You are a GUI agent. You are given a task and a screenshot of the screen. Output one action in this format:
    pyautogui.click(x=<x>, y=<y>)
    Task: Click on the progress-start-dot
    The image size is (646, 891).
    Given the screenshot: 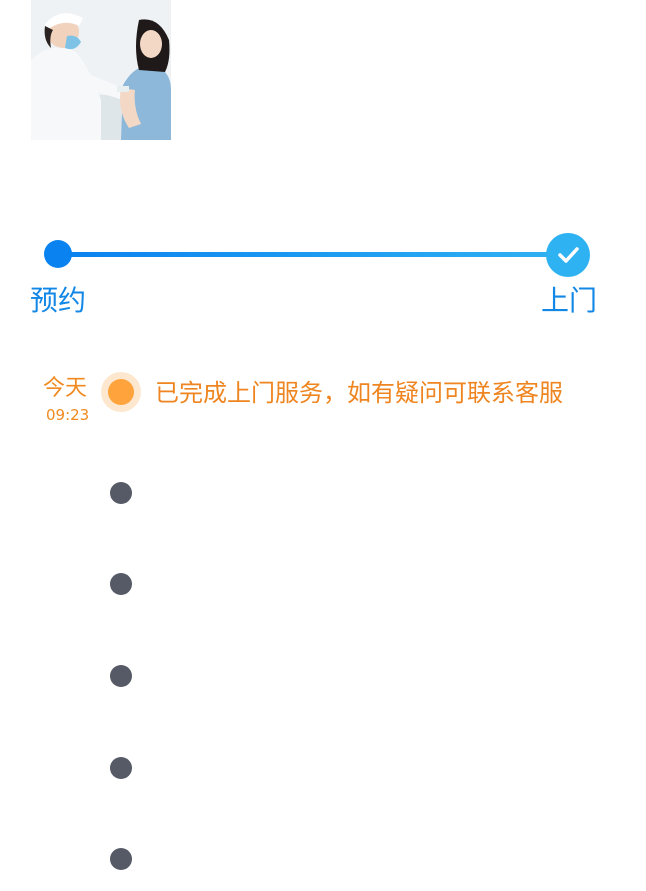 What is the action you would take?
    pyautogui.click(x=58, y=254)
    